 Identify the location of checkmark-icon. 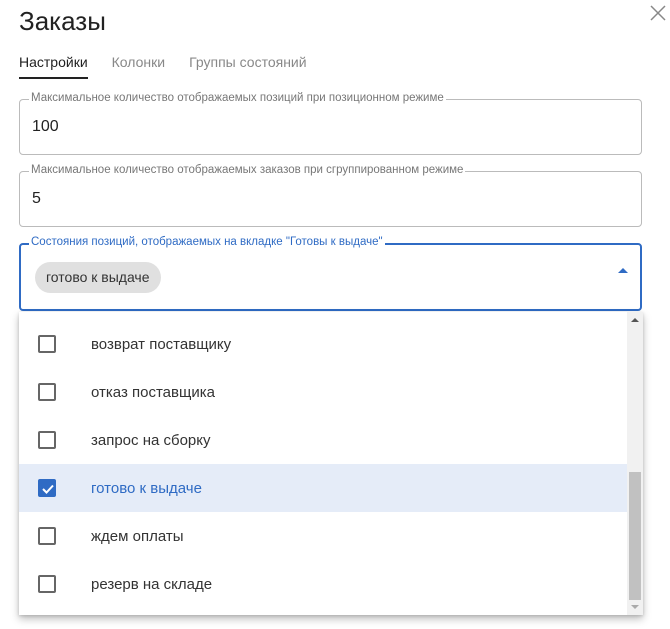
(48, 489).